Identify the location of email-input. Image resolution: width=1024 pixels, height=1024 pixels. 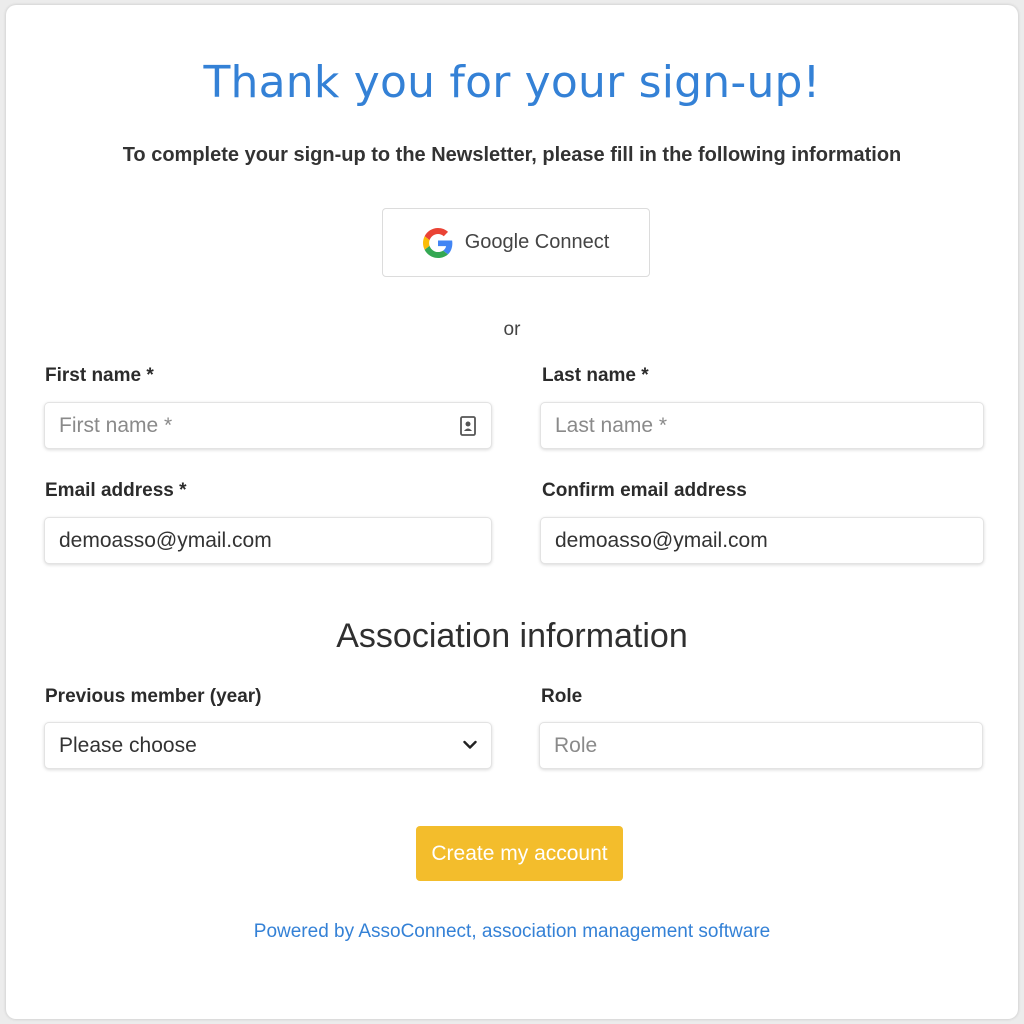
(268, 540).